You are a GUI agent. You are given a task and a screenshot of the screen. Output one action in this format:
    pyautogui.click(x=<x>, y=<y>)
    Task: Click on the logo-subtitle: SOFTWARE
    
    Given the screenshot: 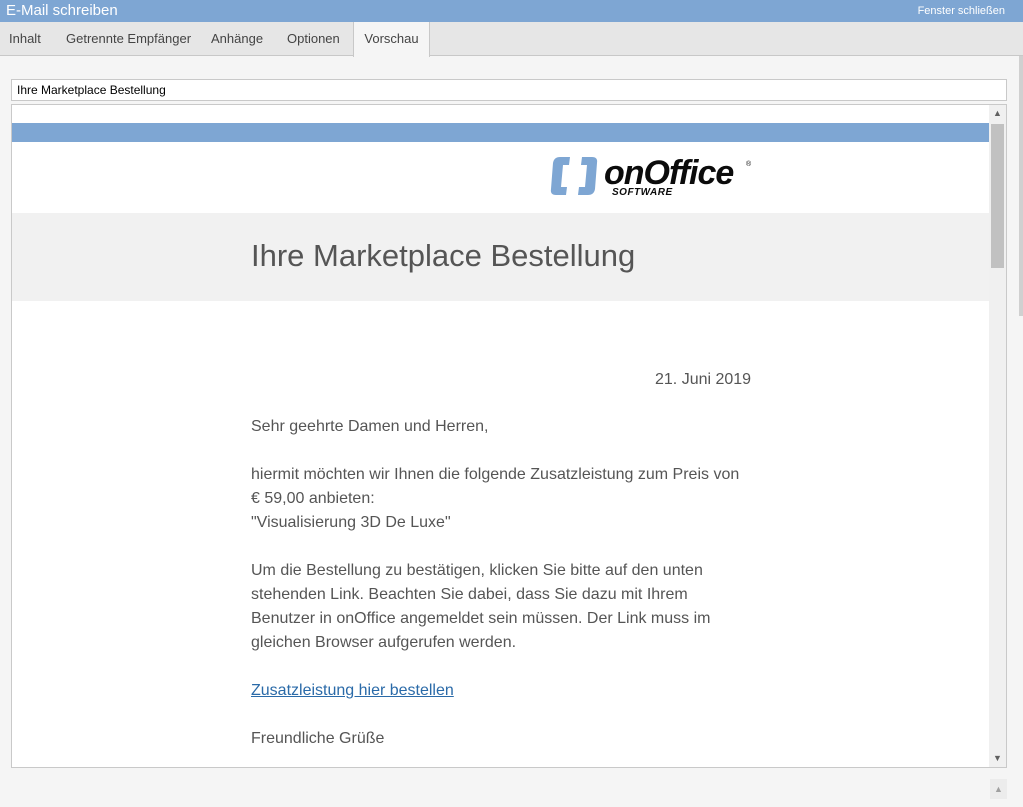 What is the action you would take?
    pyautogui.click(x=642, y=192)
    